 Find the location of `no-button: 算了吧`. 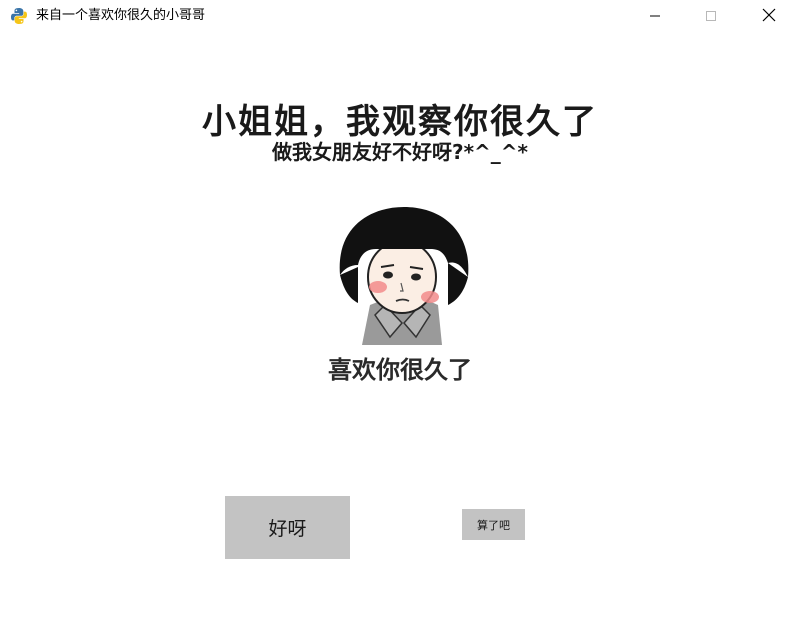

no-button: 算了吧 is located at coordinates (493, 524).